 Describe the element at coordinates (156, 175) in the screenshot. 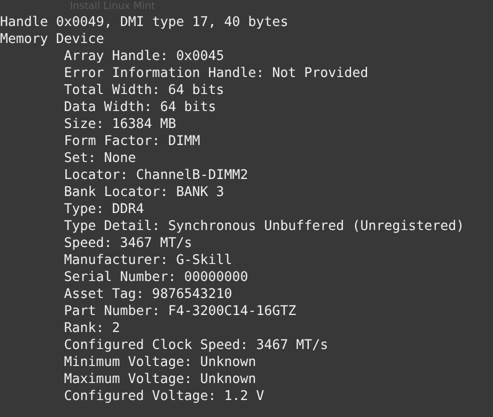

I see `terminal-line: Locator: ChannelB-DIMM2` at that location.